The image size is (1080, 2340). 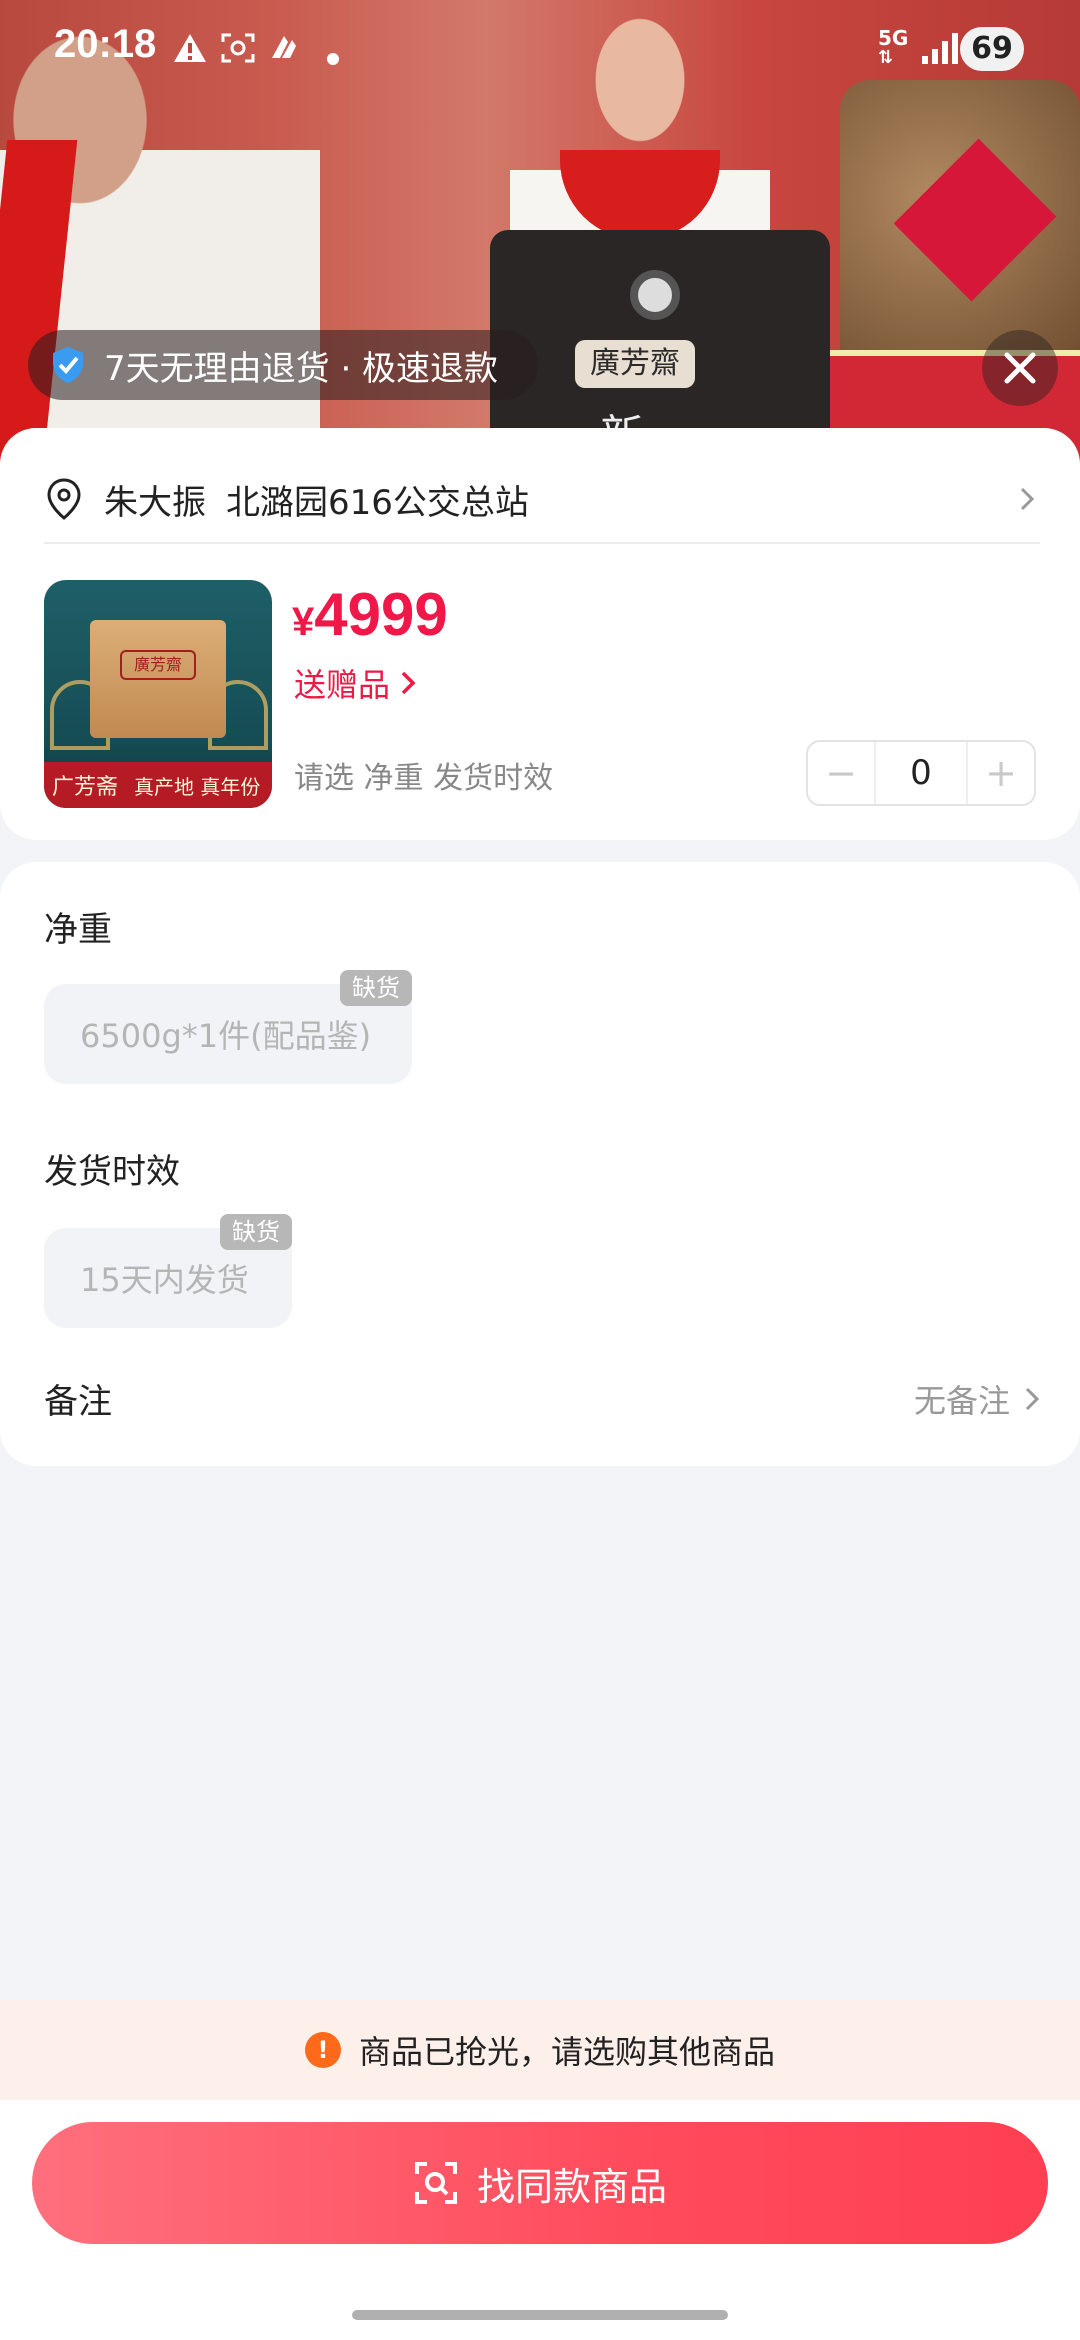 What do you see at coordinates (571, 2186) in the screenshot?
I see `find-similar-label: 找同款商品` at bounding box center [571, 2186].